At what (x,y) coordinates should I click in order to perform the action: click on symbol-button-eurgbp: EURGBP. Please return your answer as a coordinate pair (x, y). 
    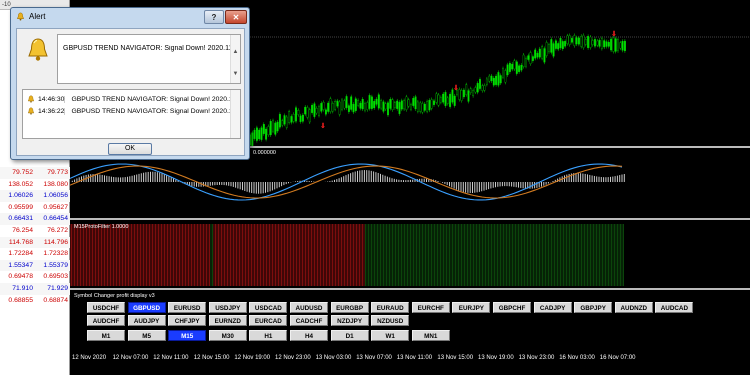
    Looking at the image, I should click on (349, 307).